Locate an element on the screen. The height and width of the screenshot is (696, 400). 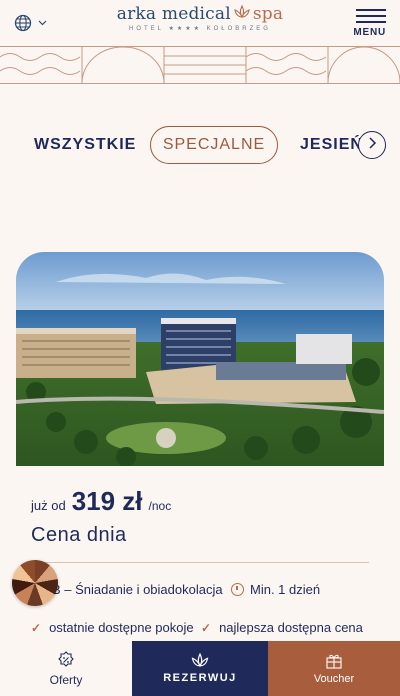
board-label: B – Śniadanie i obiadokolacja is located at coordinates (137, 589).